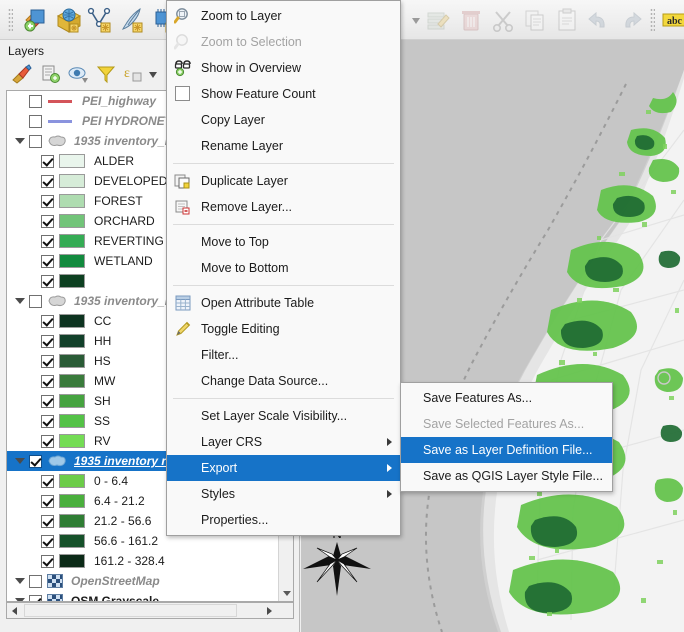 This screenshot has width=684, height=632. What do you see at coordinates (69, 20) in the screenshot?
I see `add-raster-layer-icon` at bounding box center [69, 20].